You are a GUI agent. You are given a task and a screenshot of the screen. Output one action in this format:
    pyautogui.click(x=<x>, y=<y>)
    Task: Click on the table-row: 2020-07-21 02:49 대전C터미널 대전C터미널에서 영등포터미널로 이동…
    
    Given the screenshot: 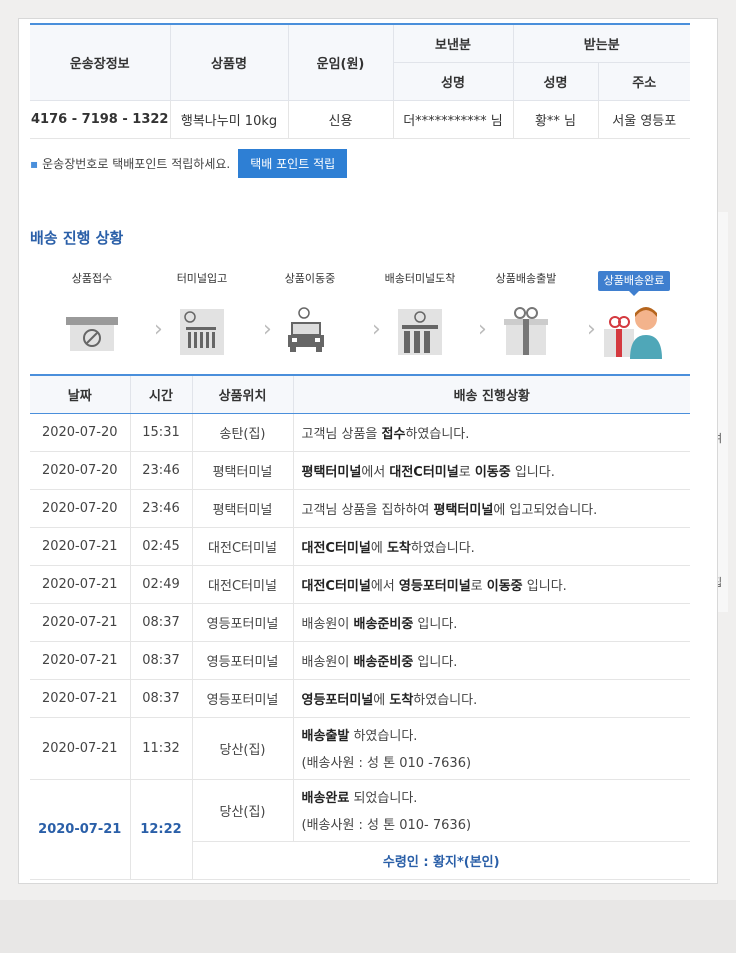 What is the action you would take?
    pyautogui.click(x=360, y=584)
    